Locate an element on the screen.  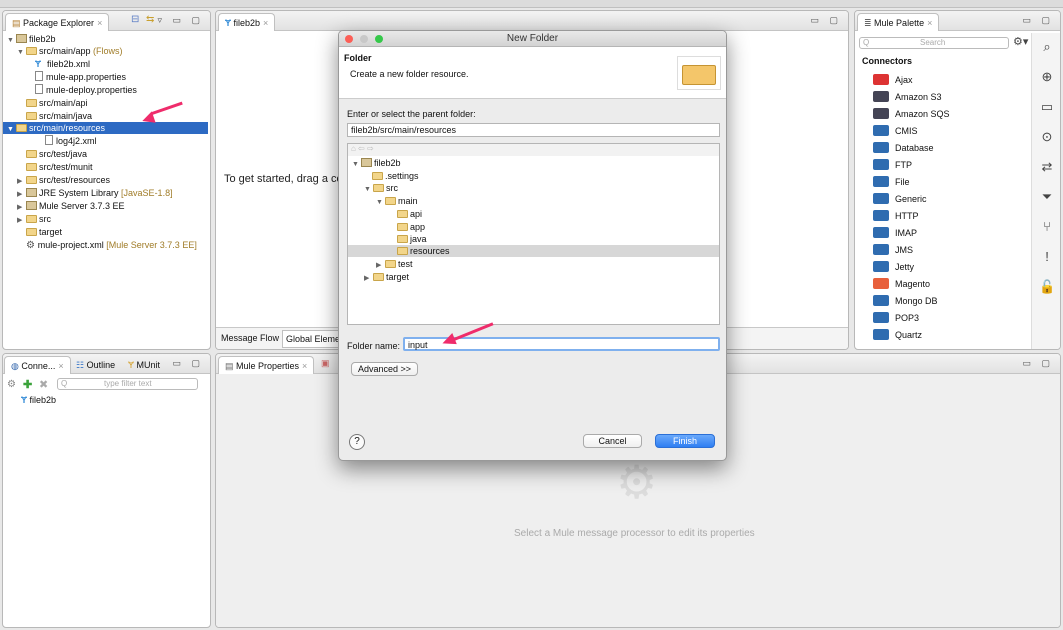
connector-pop3: POP3 is located at coordinates (887, 318).